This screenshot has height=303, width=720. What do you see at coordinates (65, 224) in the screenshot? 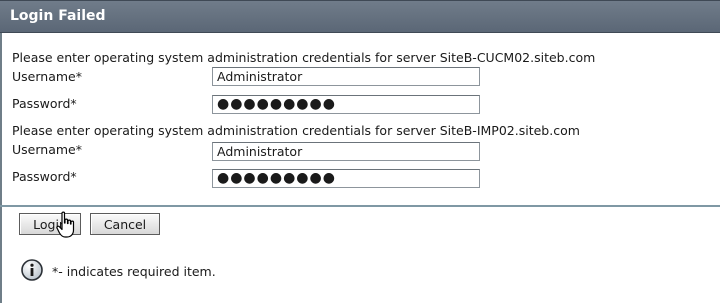
I see `hand-cursor-icon` at bounding box center [65, 224].